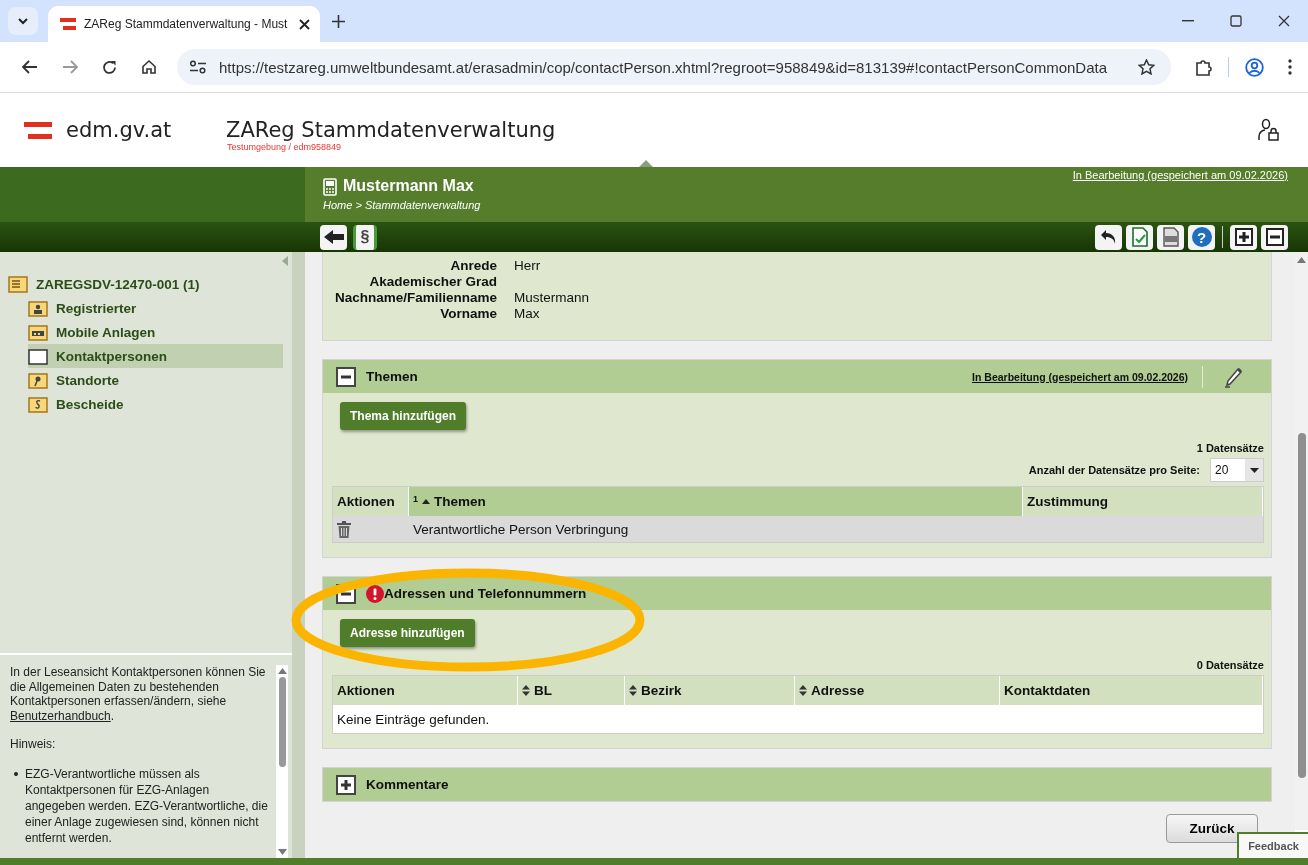 This screenshot has width=1308, height=865. Describe the element at coordinates (338, 21) in the screenshot. I see `new-tab-icon` at that location.